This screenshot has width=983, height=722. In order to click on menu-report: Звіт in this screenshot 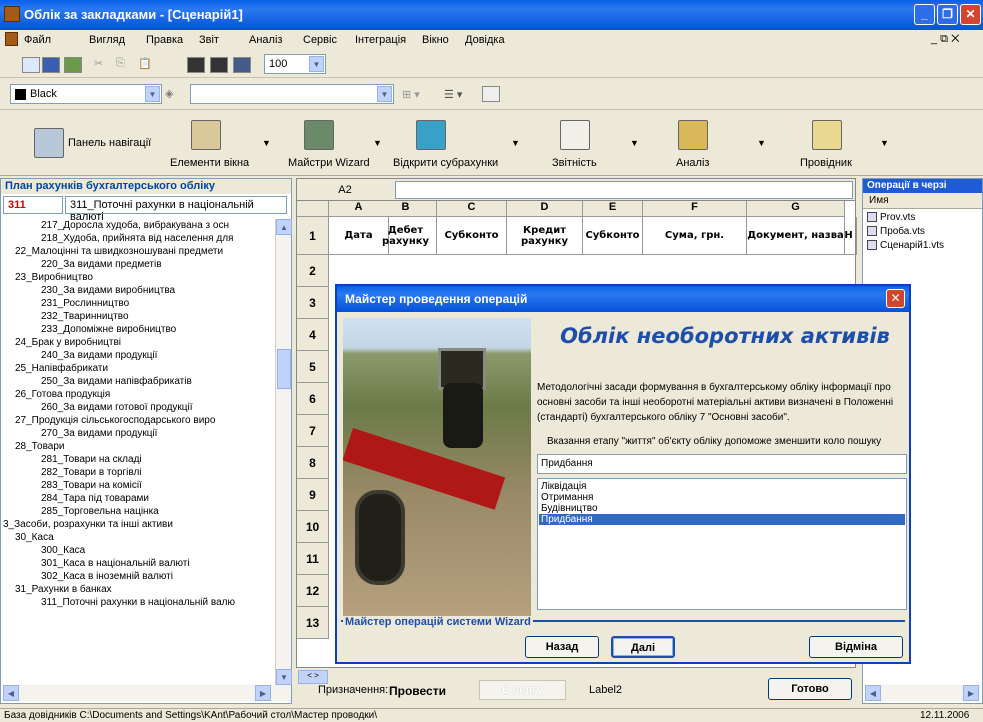, I will do `click(209, 40)`.